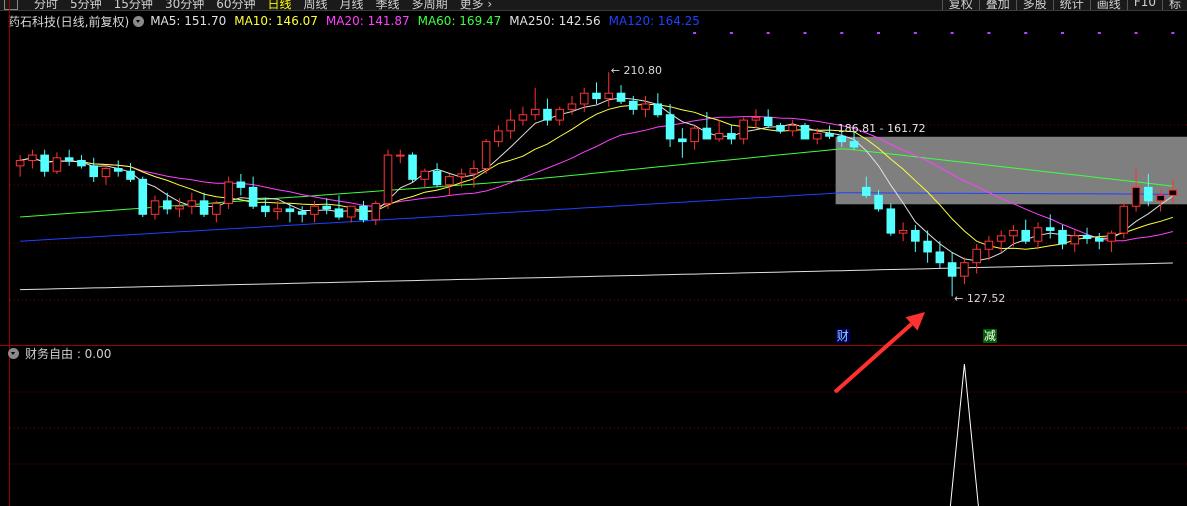 The height and width of the screenshot is (506, 1187). Describe the element at coordinates (1071, 5) in the screenshot. I see `tool-button-3: 统计` at that location.